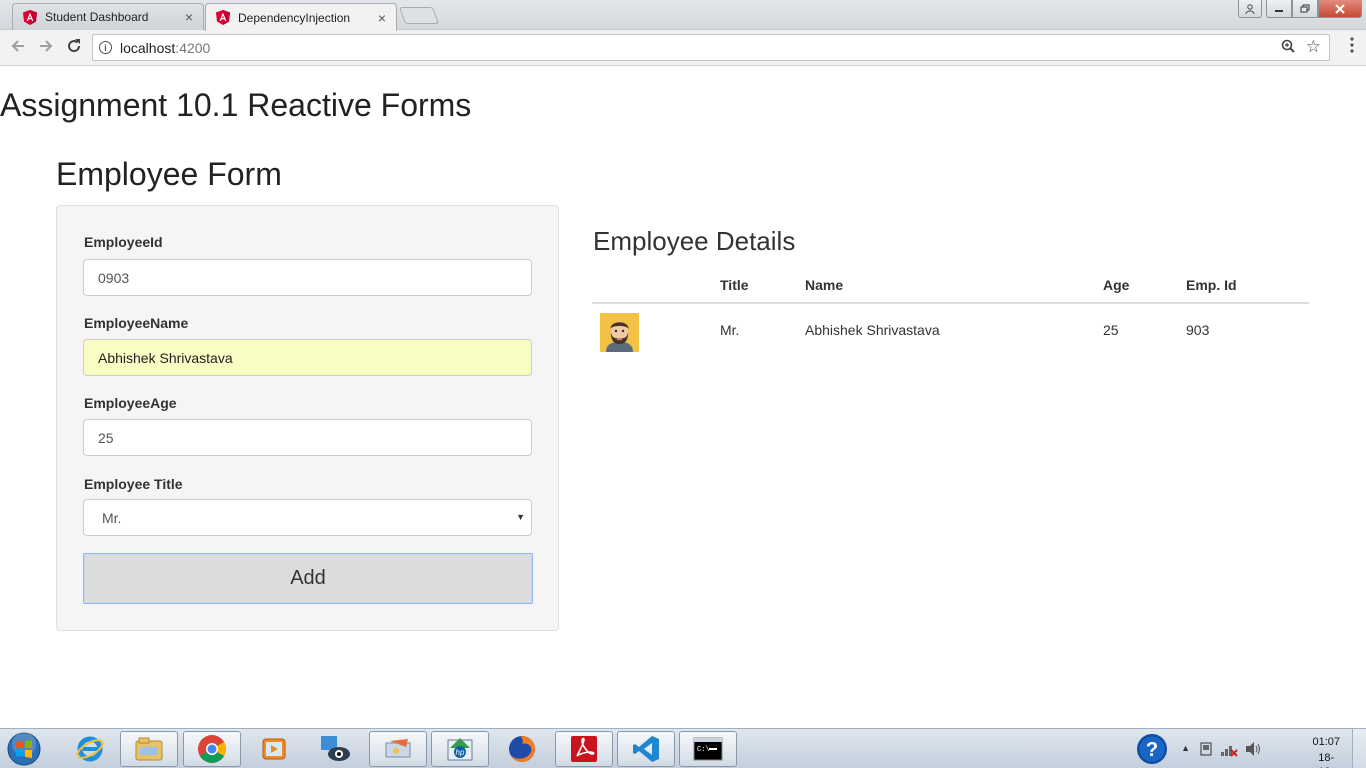  What do you see at coordinates (308, 578) in the screenshot?
I see `add-button: Add` at bounding box center [308, 578].